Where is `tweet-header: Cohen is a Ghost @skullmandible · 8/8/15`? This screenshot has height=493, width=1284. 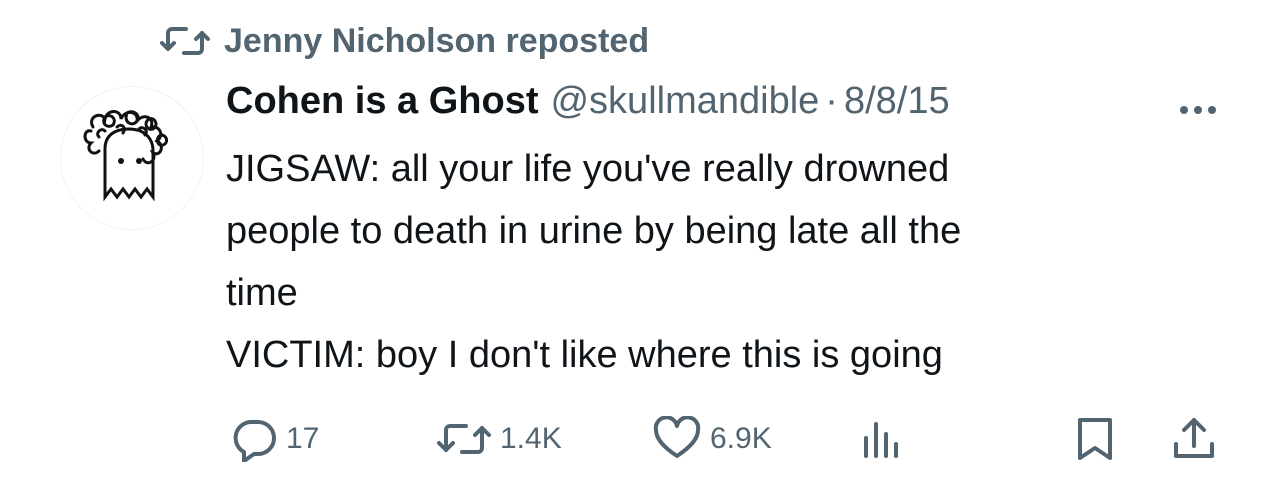 tweet-header: Cohen is a Ghost @skullmandible · 8/8/15 is located at coordinates (726, 107).